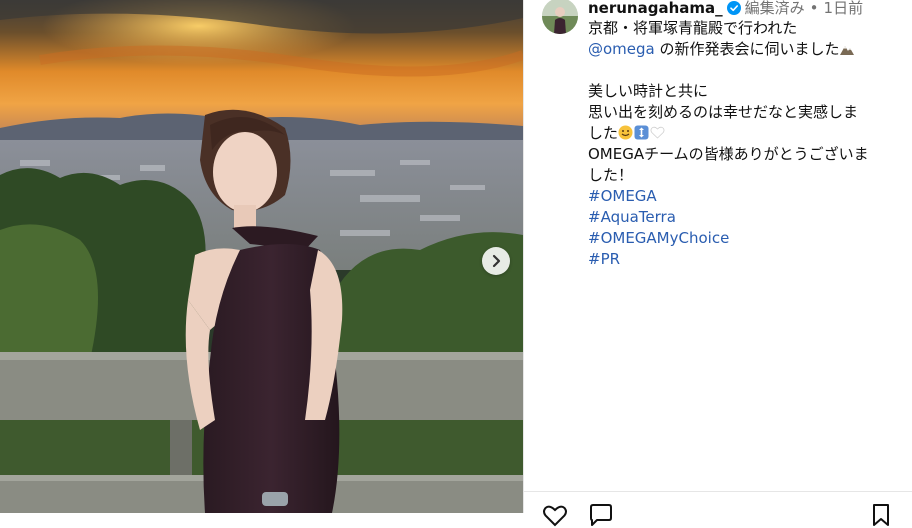  What do you see at coordinates (621, 49) in the screenshot?
I see `mention-link: @omega` at bounding box center [621, 49].